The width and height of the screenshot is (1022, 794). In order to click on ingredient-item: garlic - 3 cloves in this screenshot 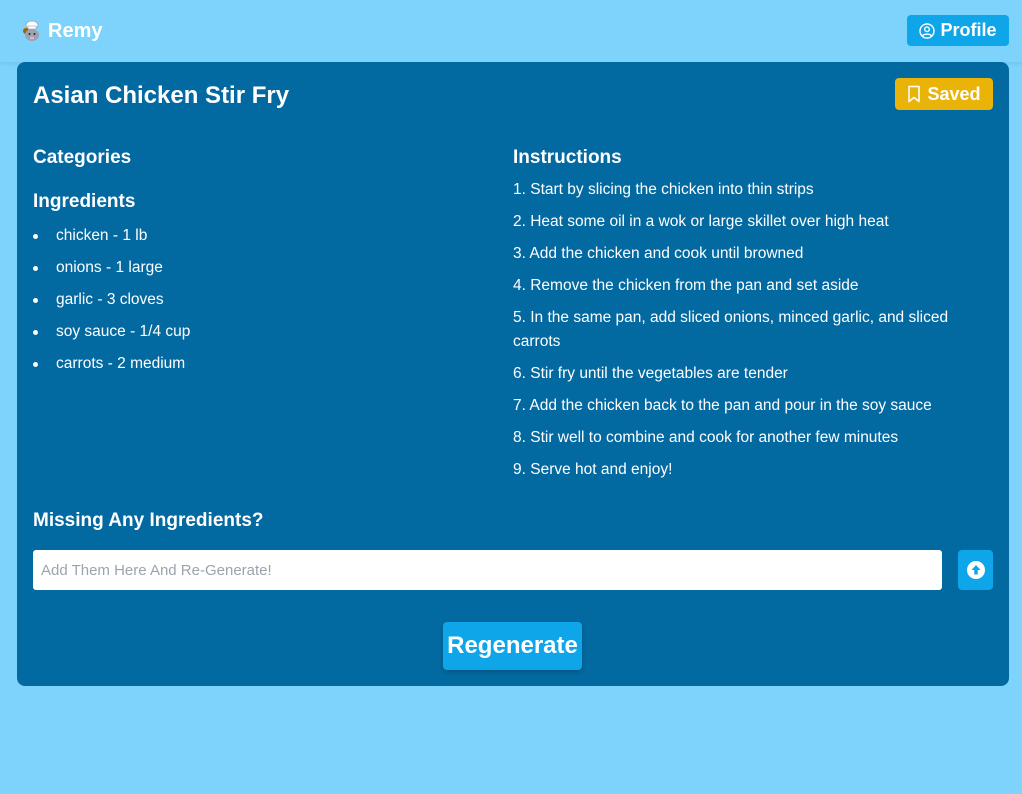, I will do `click(263, 300)`.